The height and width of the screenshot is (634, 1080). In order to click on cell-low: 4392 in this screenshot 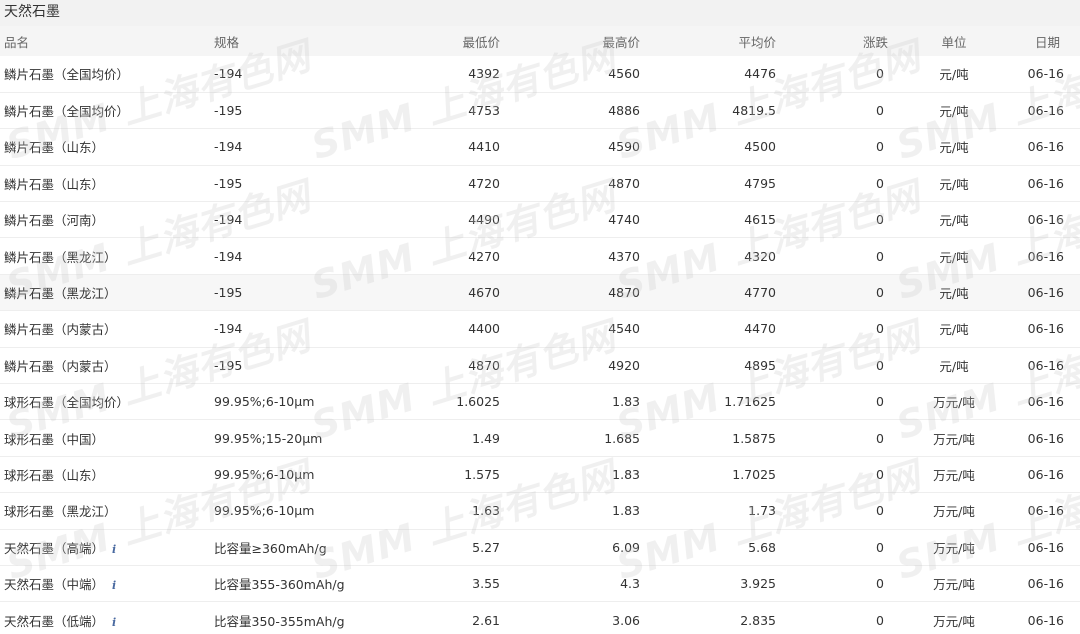, I will do `click(484, 74)`.